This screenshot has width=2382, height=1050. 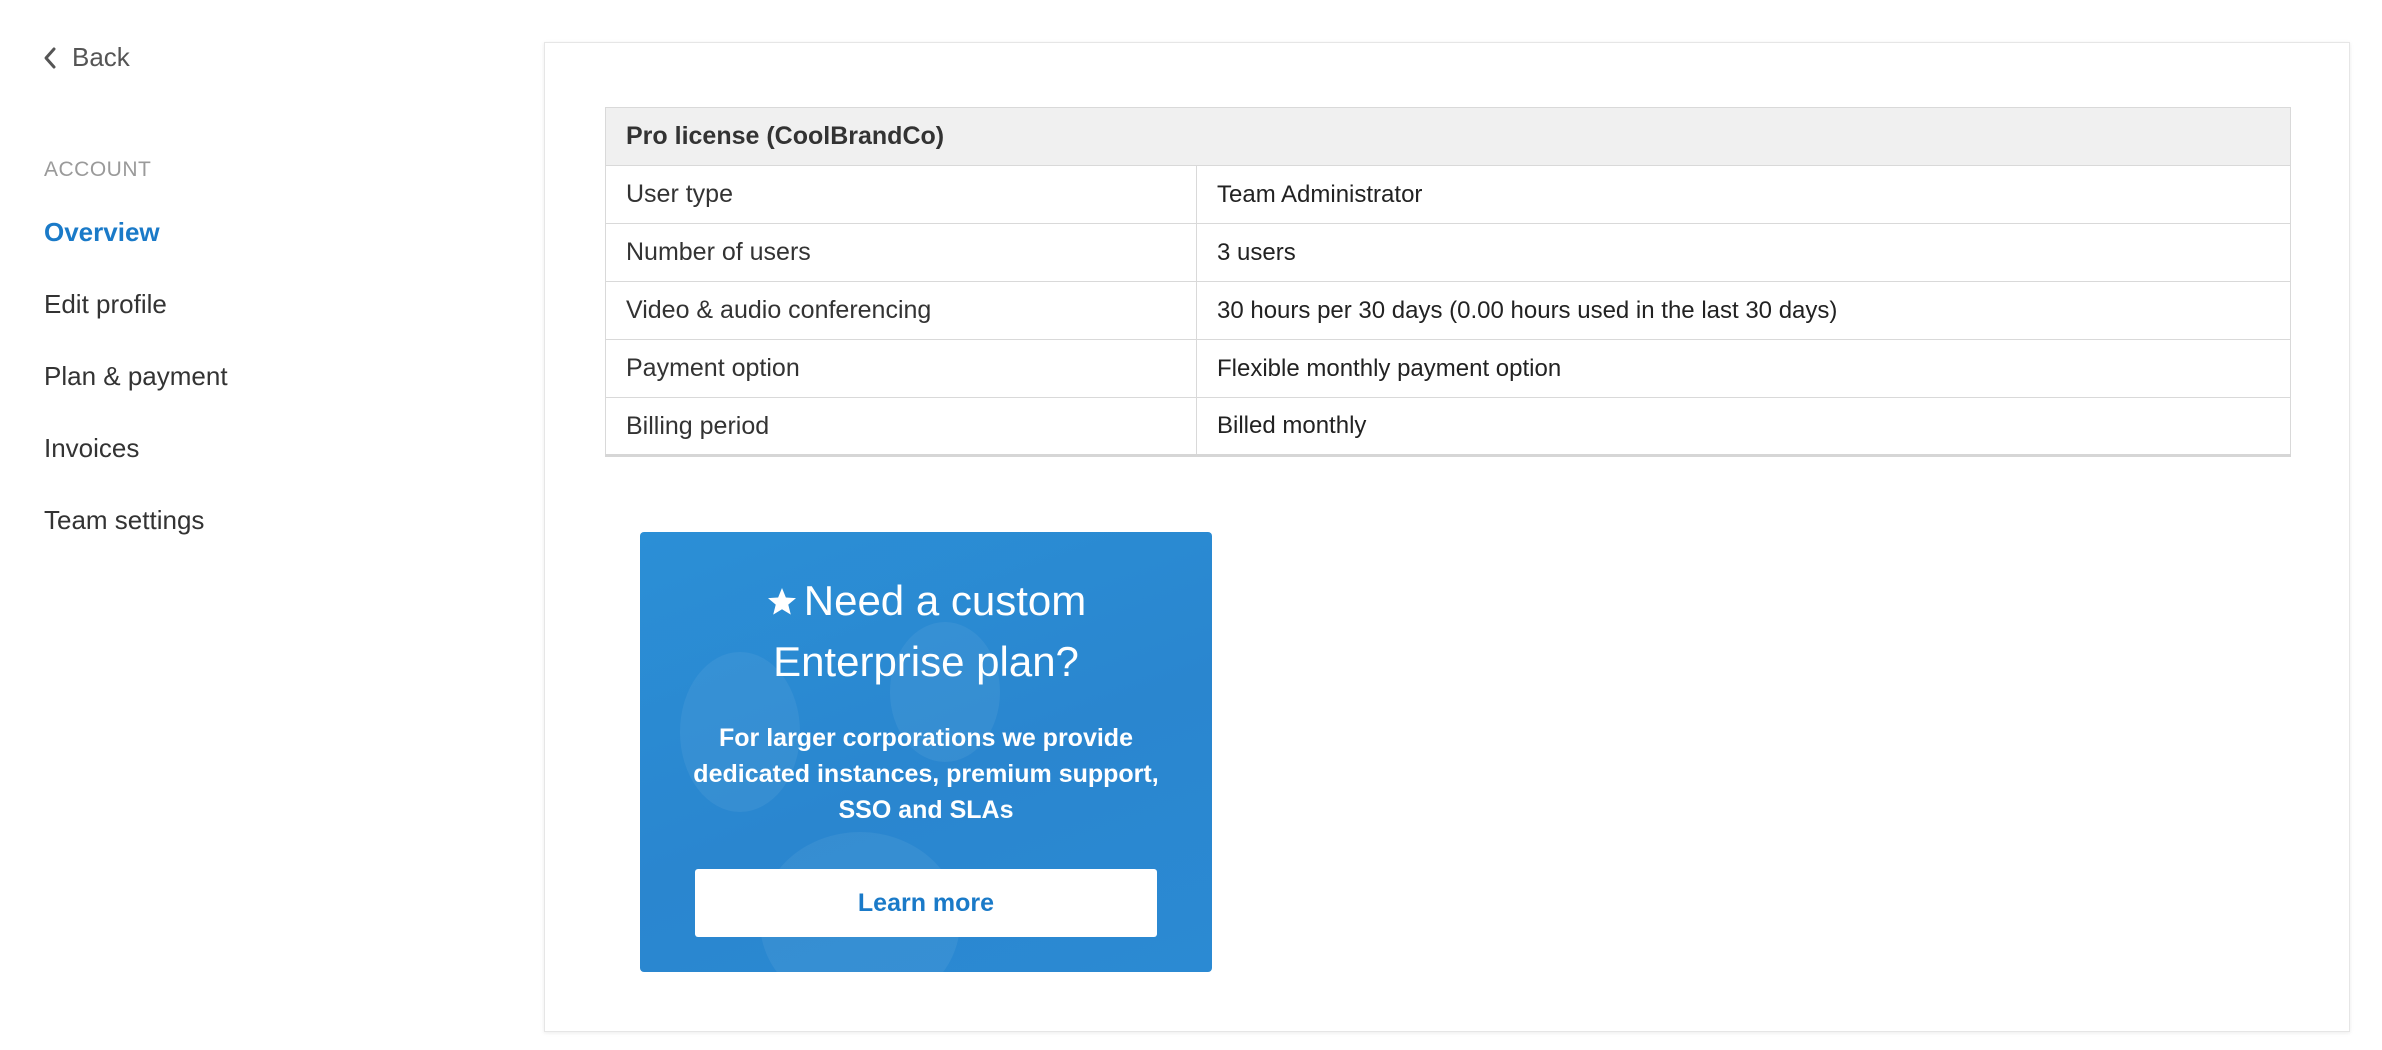 I want to click on row-label-conferencing: Video & audio conferencing, so click(x=901, y=310).